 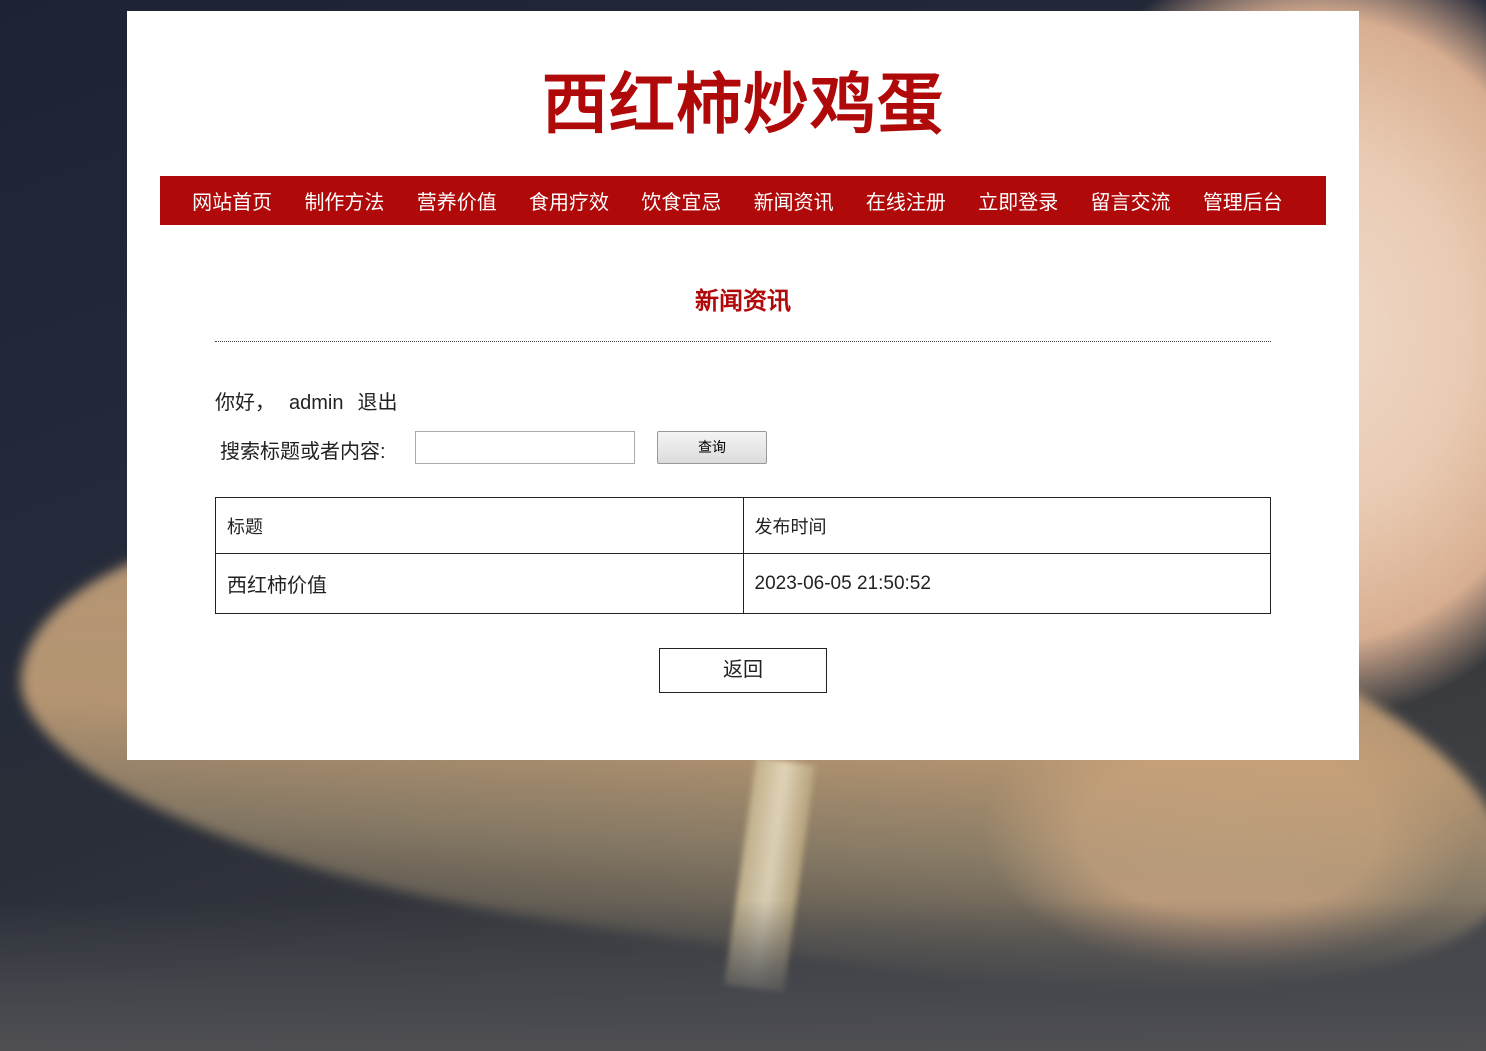 What do you see at coordinates (377, 403) in the screenshot?
I see `logout-link: 退出` at bounding box center [377, 403].